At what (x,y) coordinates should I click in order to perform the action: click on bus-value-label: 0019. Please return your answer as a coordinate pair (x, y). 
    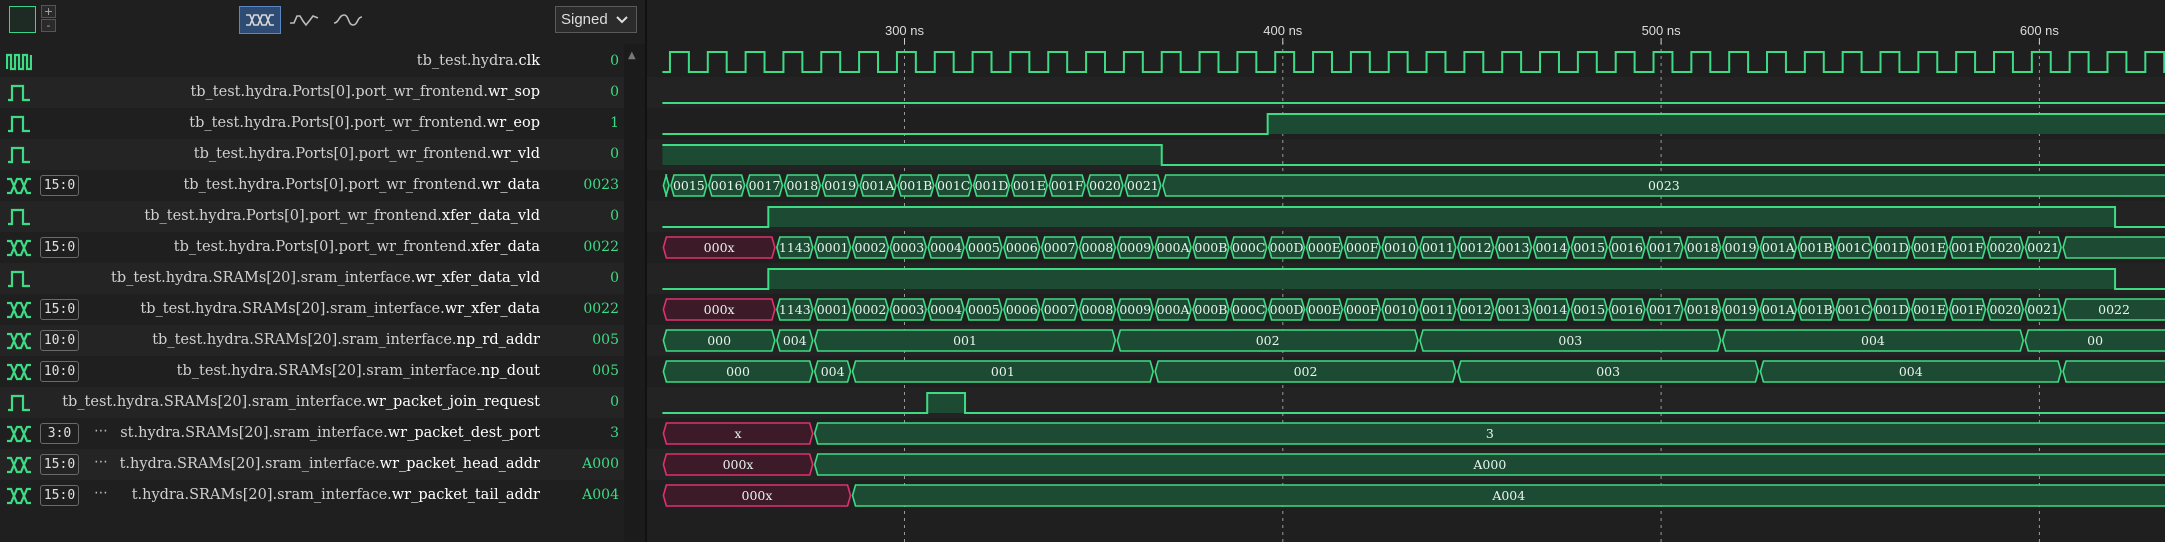
    Looking at the image, I should click on (1741, 309).